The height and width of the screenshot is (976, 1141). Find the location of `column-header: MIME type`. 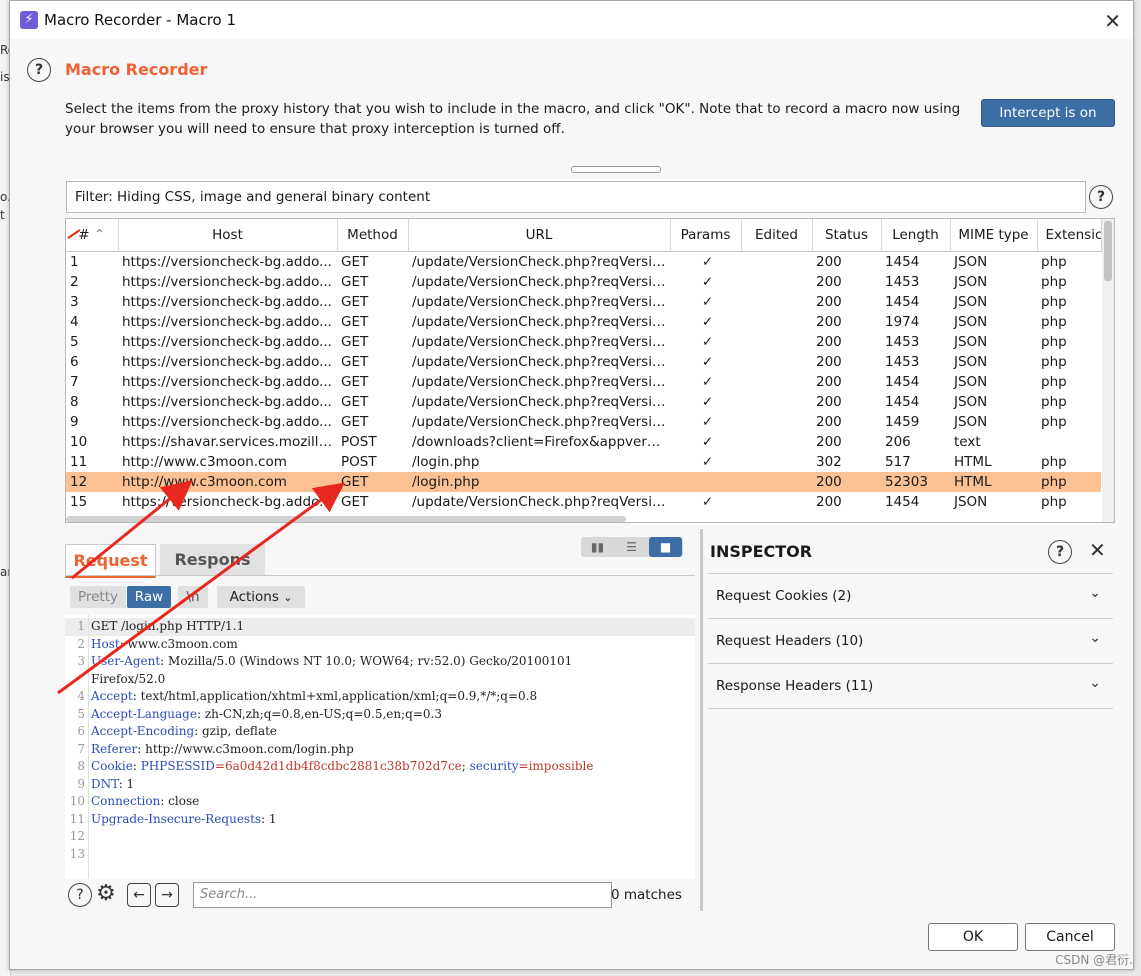

column-header: MIME type is located at coordinates (994, 235).